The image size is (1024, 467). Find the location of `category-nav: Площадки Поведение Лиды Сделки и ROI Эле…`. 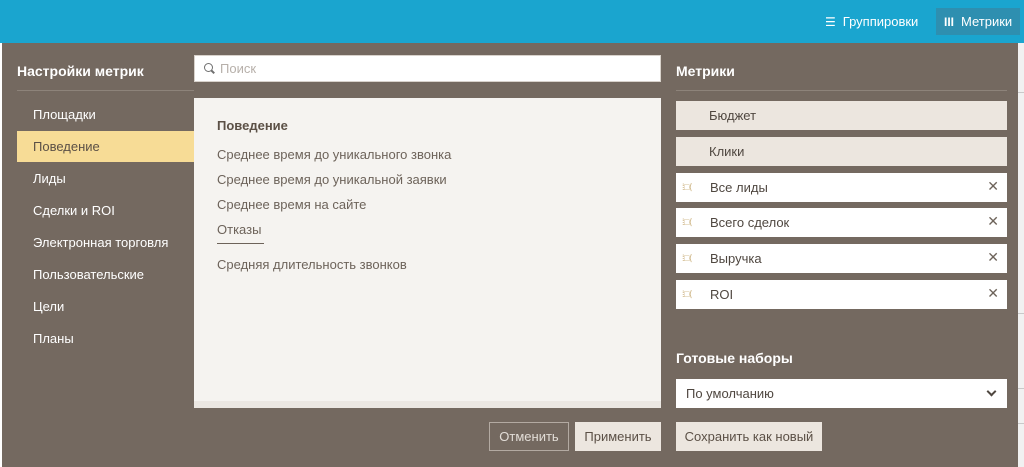

category-nav: Площадки Поведение Лиды Сделки и ROI Эле… is located at coordinates (105, 227).